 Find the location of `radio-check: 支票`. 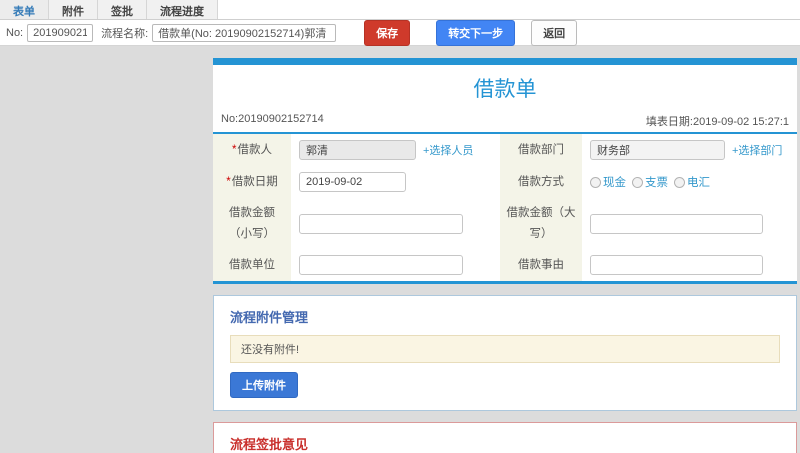

radio-check: 支票 is located at coordinates (650, 182).